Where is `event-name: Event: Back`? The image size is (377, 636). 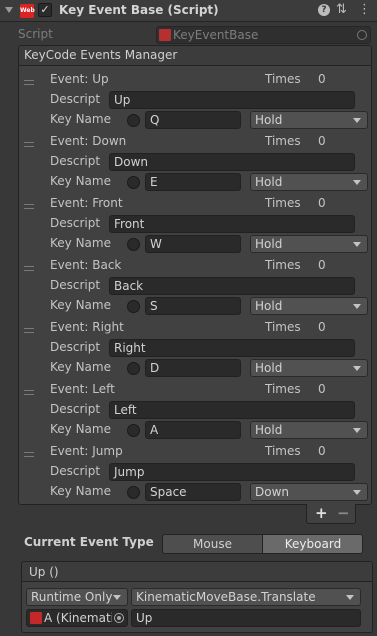 event-name: Event: Back is located at coordinates (85, 265).